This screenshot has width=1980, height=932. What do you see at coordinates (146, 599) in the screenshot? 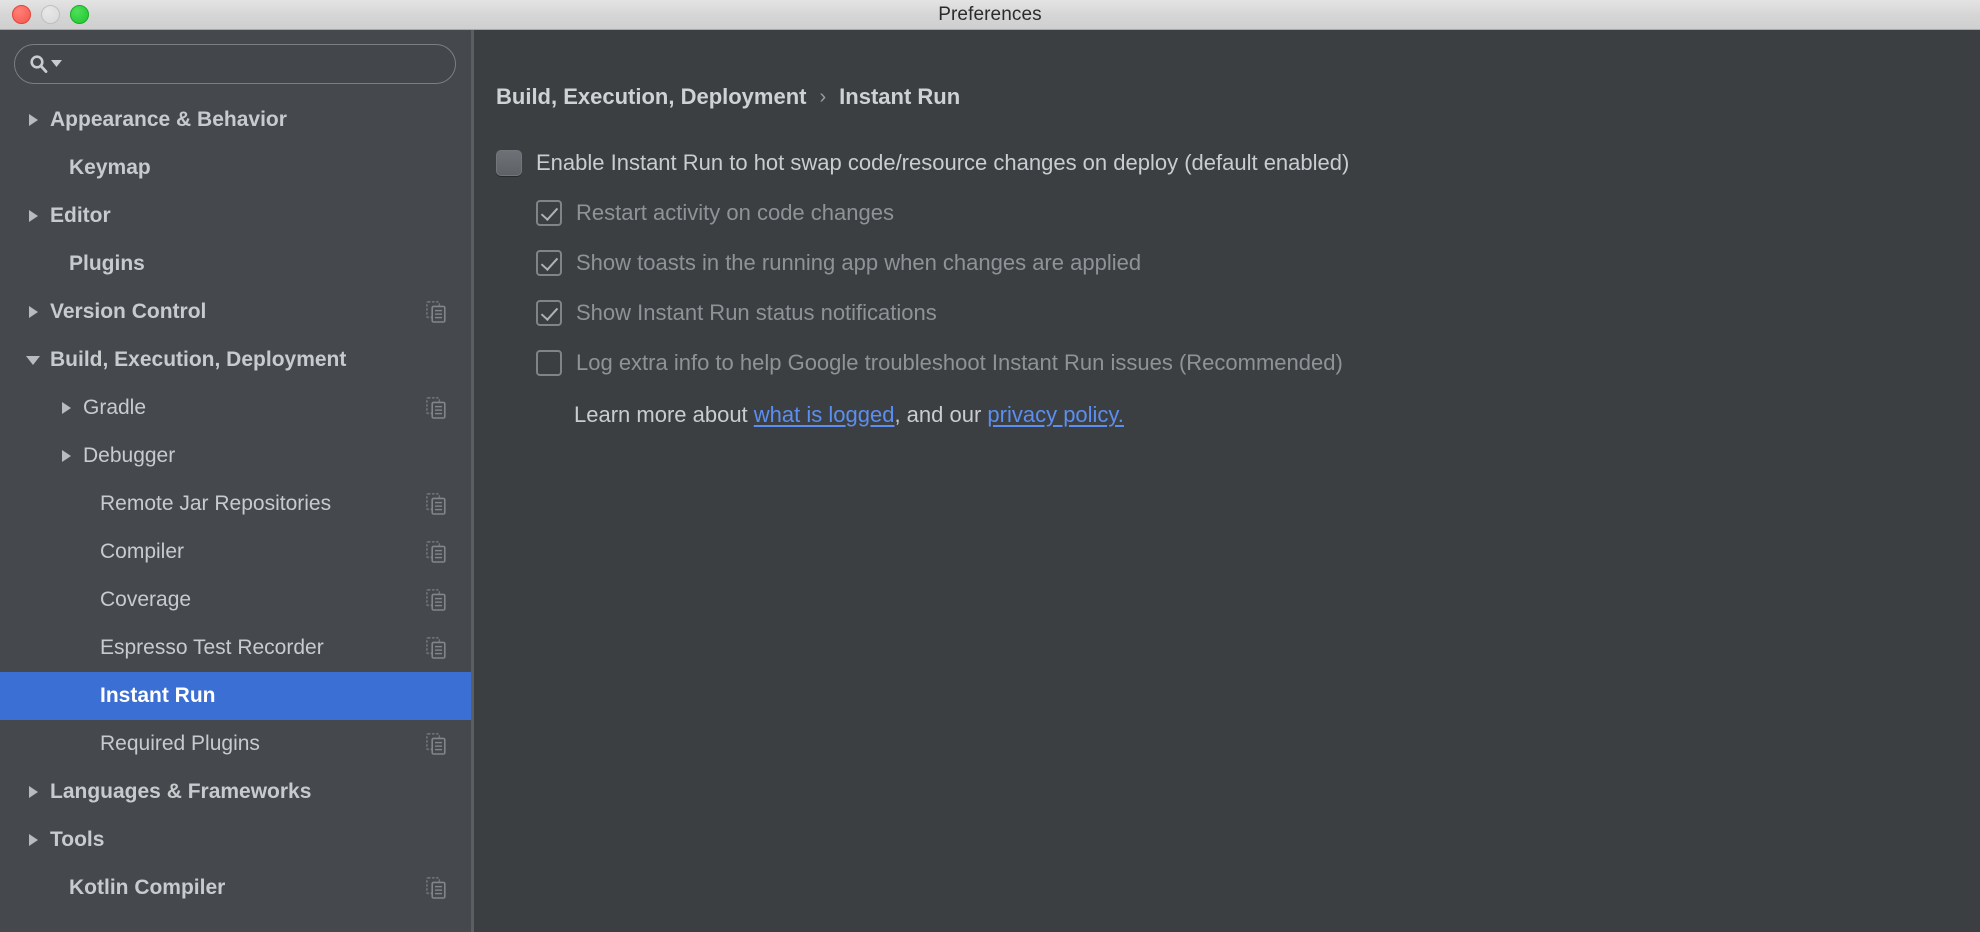
I see `sidebar-item-label: Coverage` at bounding box center [146, 599].